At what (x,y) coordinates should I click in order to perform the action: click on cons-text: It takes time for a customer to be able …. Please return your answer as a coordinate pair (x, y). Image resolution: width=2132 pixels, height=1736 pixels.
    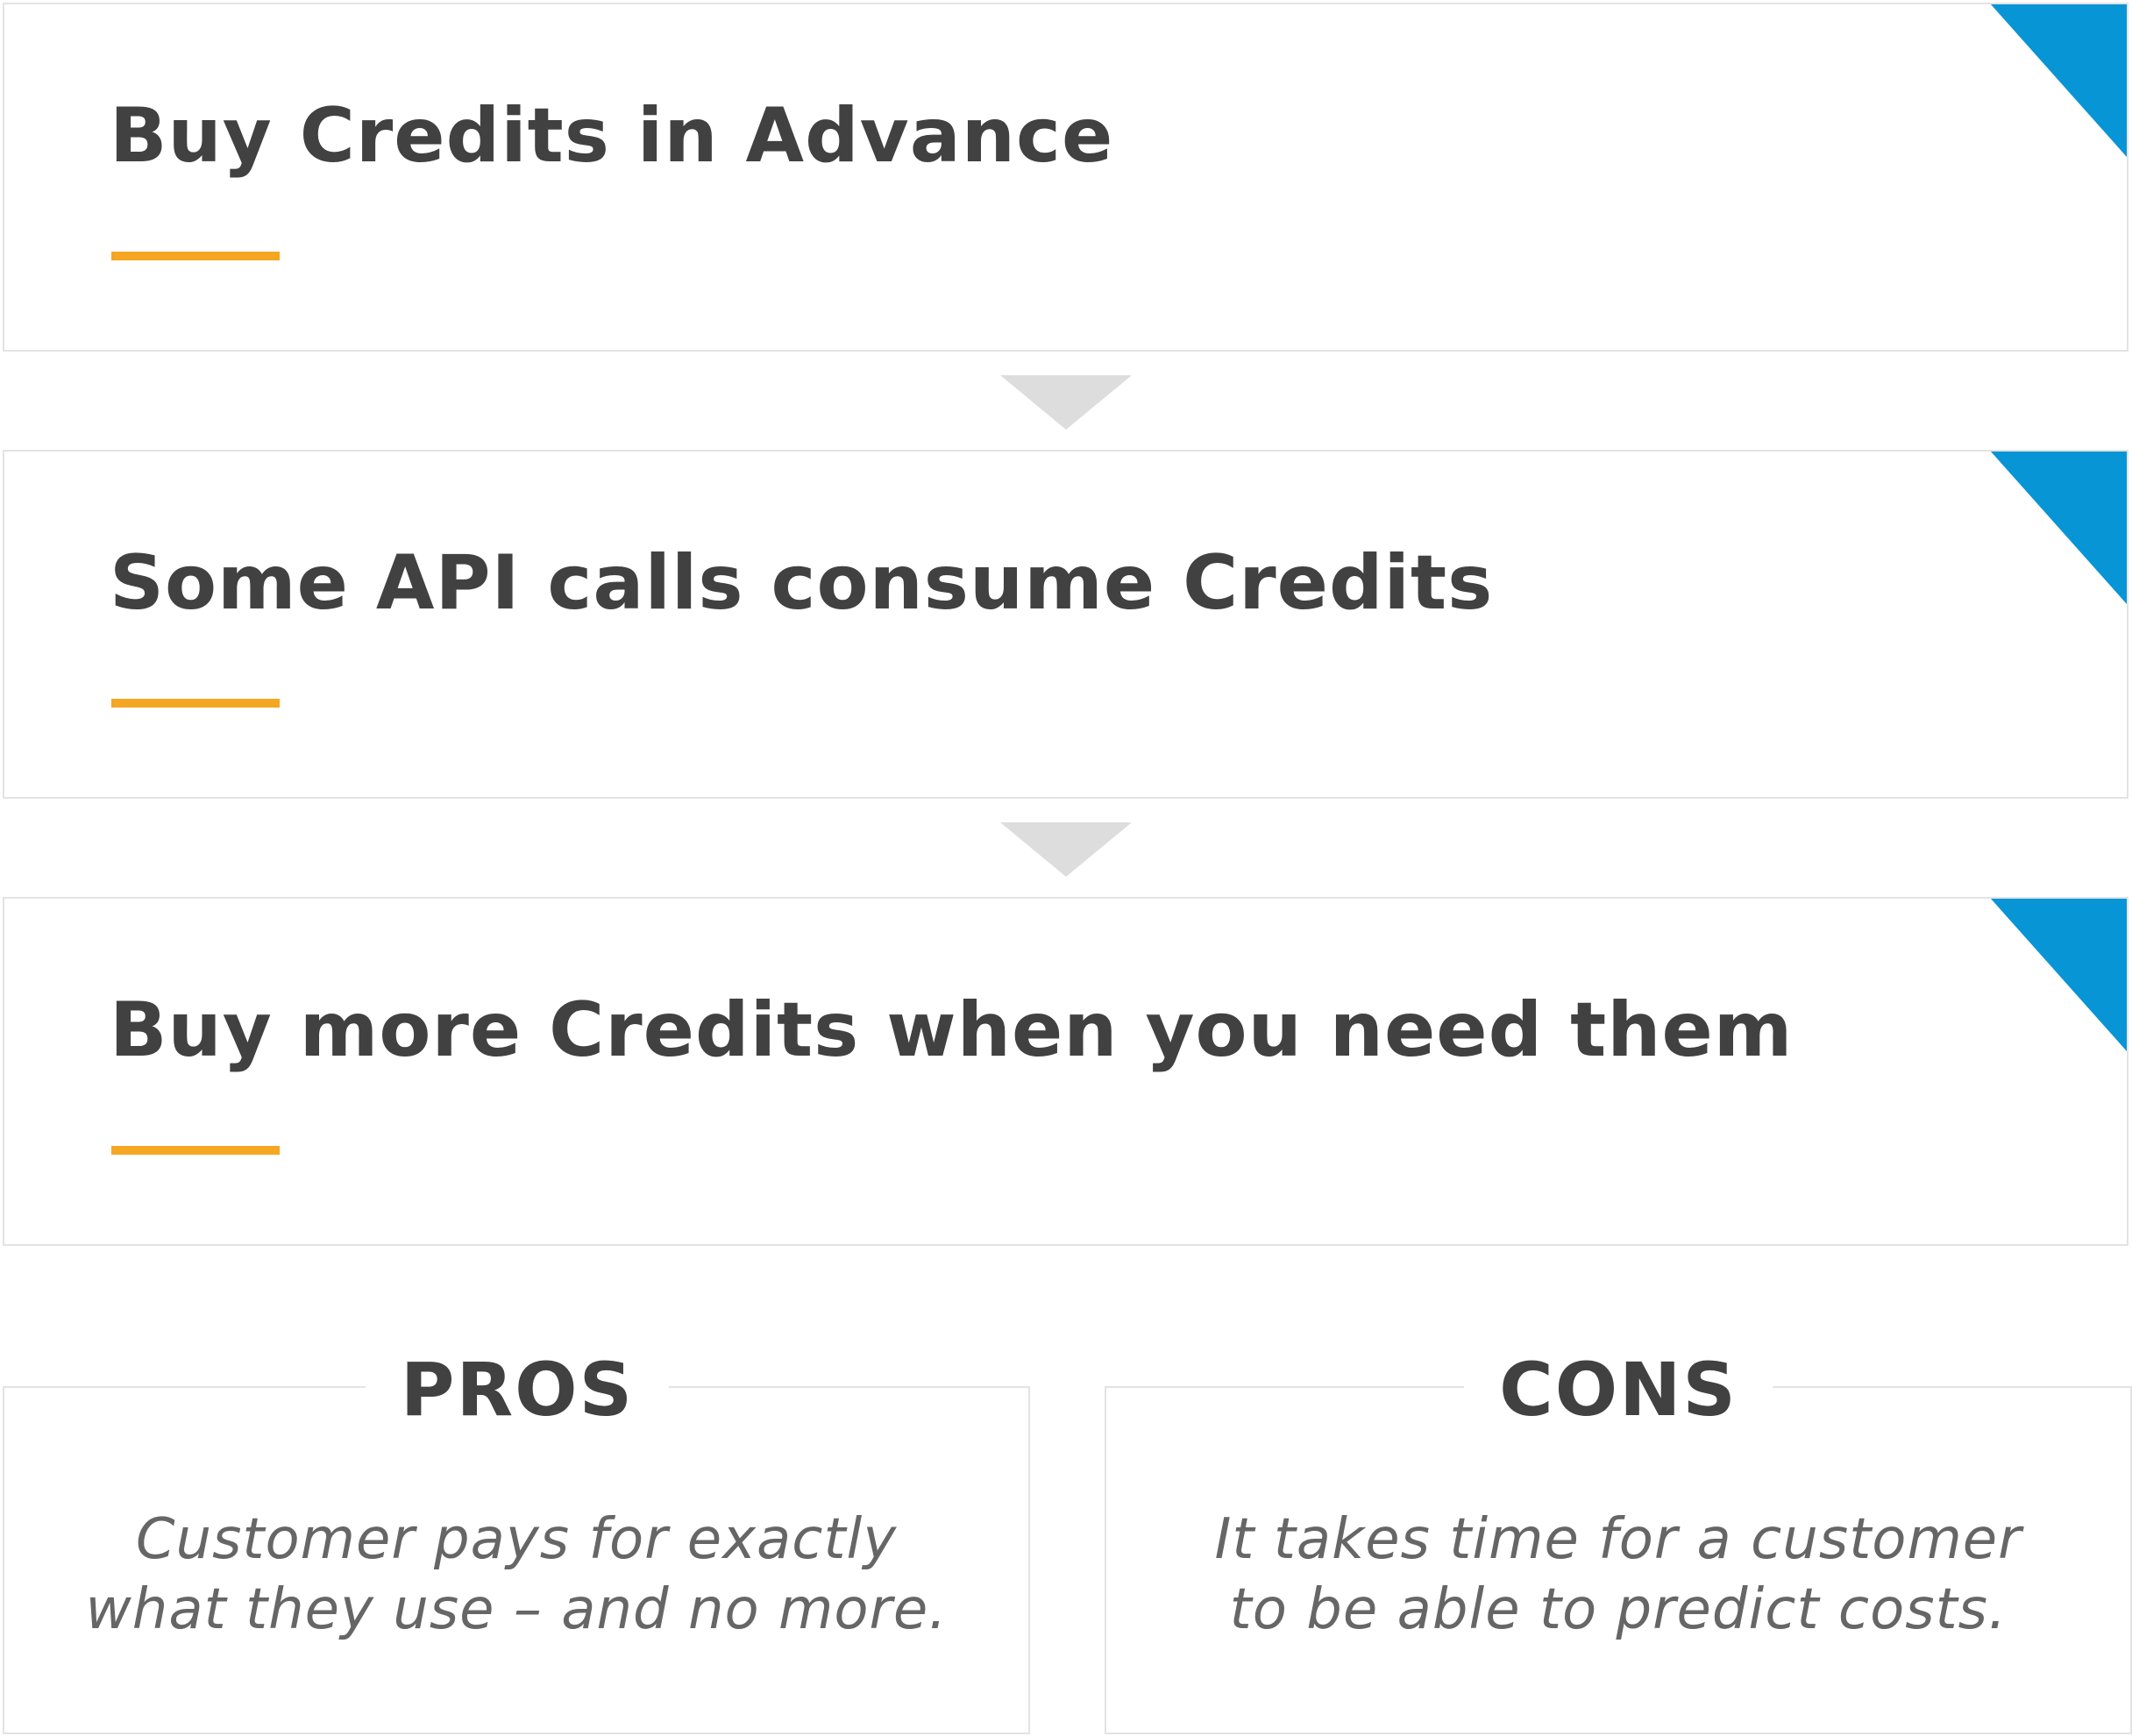
    Looking at the image, I should click on (1618, 1575).